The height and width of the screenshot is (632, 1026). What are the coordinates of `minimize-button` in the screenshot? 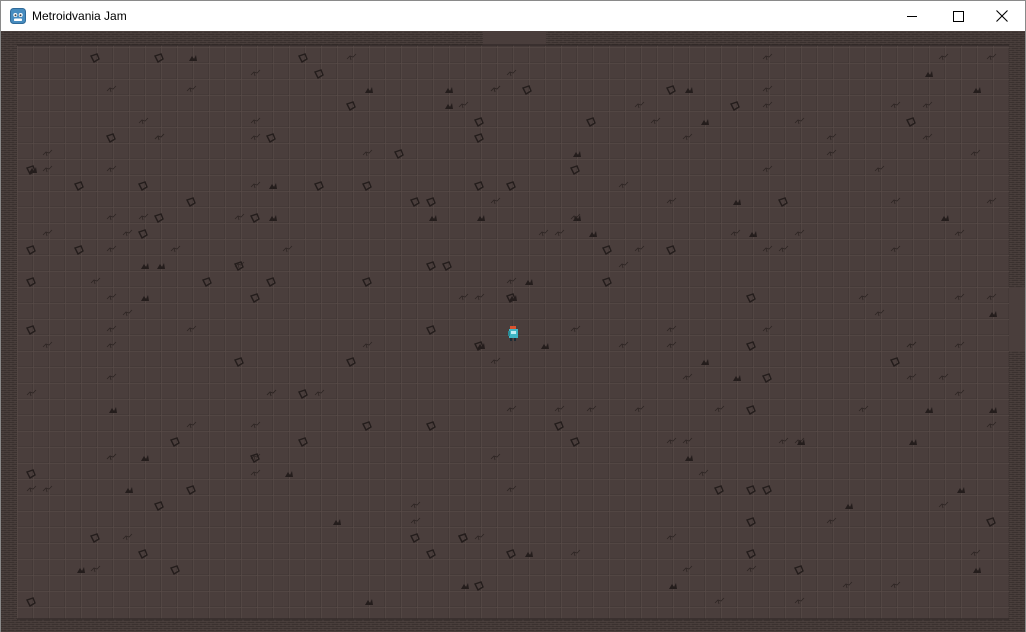 It's located at (912, 16).